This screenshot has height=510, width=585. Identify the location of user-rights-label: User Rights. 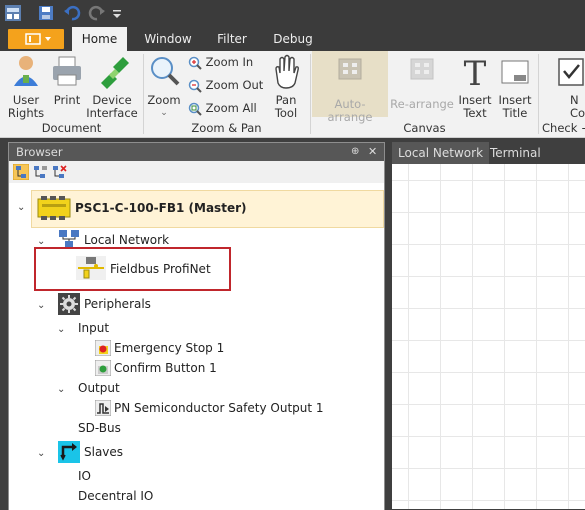
(26, 106).